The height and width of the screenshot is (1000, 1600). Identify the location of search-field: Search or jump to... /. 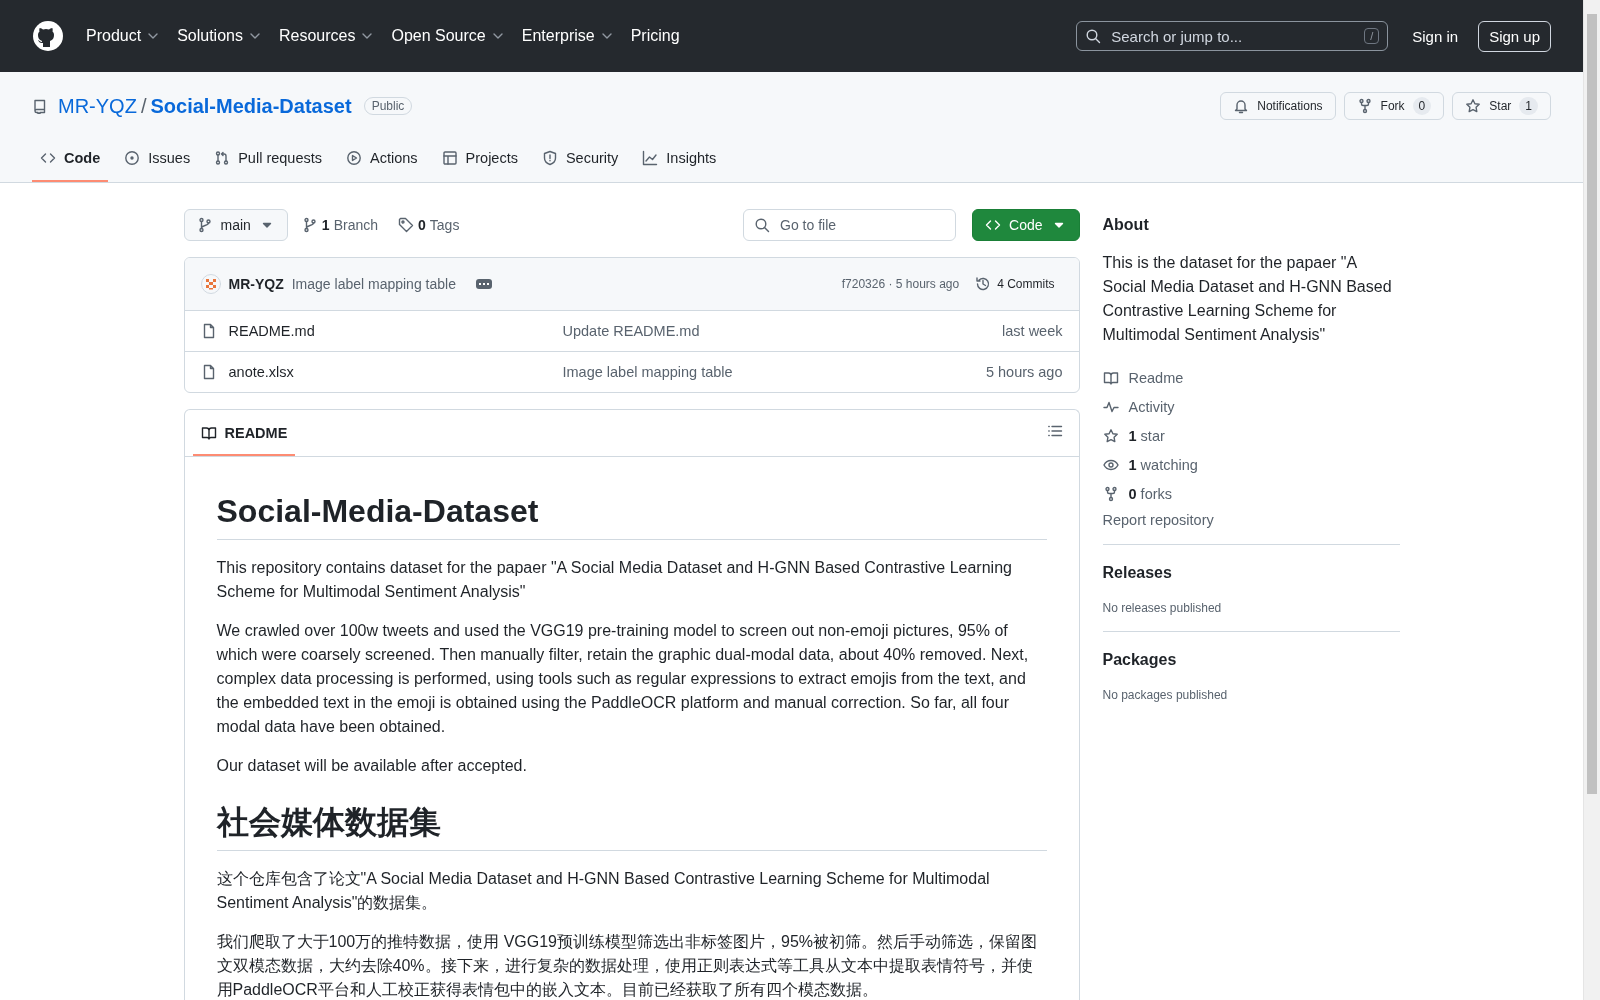
(1232, 36).